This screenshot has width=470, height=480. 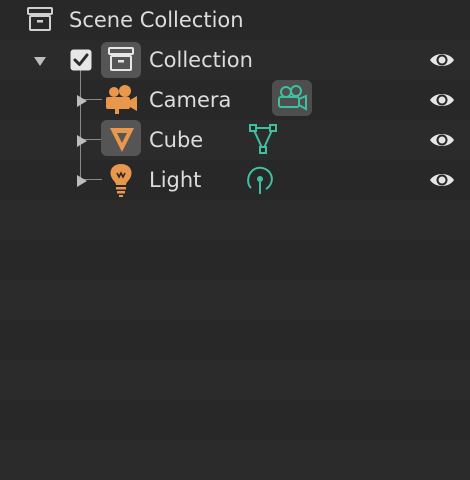 I want to click on object-row-light: Light, so click(x=235, y=180).